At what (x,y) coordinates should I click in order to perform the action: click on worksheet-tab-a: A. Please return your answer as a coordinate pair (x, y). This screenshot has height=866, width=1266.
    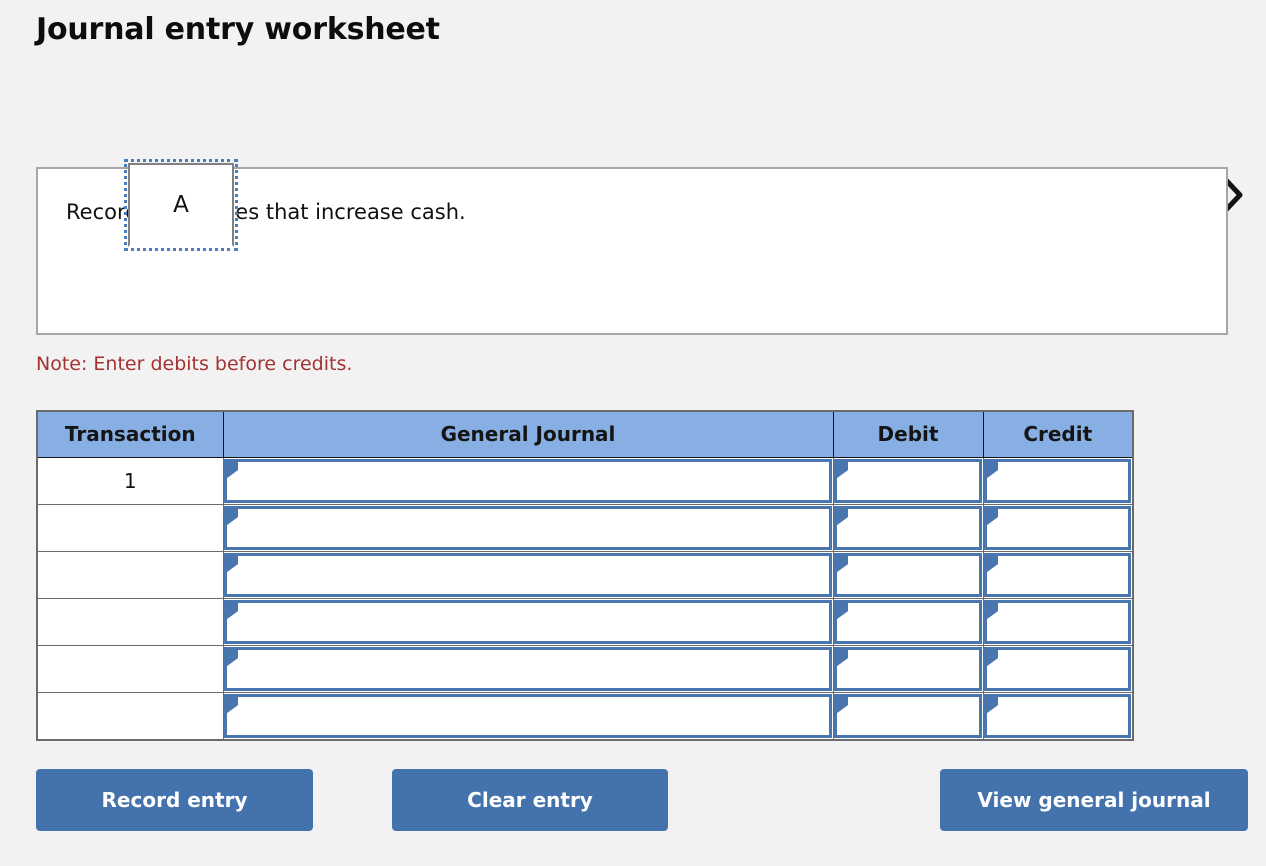
    Looking at the image, I should click on (181, 205).